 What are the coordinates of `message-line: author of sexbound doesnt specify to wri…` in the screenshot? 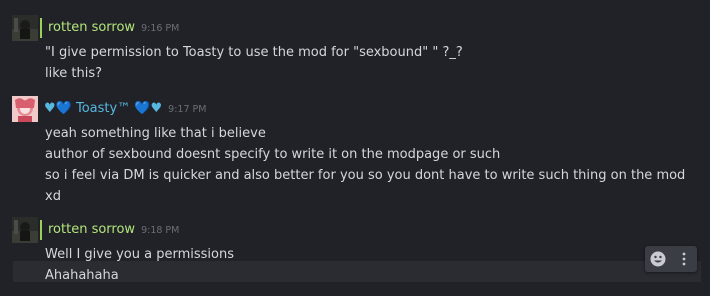 It's located at (273, 154).